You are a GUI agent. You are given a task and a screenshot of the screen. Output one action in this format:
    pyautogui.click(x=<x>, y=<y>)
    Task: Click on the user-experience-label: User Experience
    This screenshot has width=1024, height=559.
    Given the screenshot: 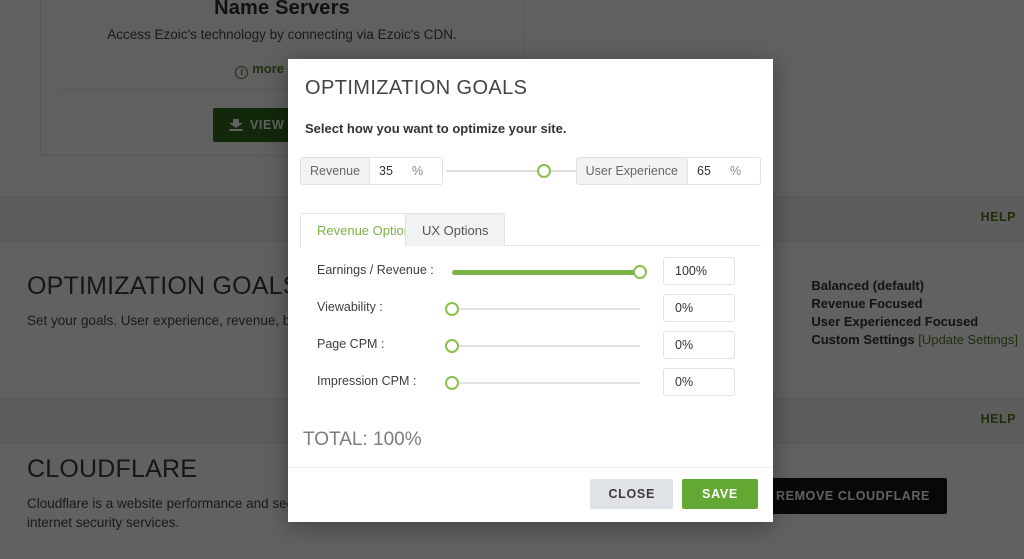 What is the action you would take?
    pyautogui.click(x=632, y=171)
    